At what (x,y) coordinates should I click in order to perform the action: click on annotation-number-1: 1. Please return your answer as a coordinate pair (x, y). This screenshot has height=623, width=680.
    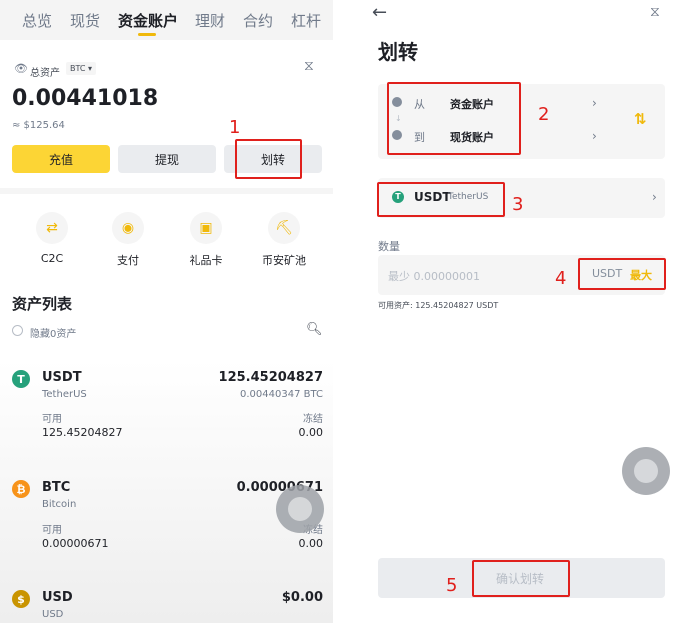
    Looking at the image, I should click on (235, 127).